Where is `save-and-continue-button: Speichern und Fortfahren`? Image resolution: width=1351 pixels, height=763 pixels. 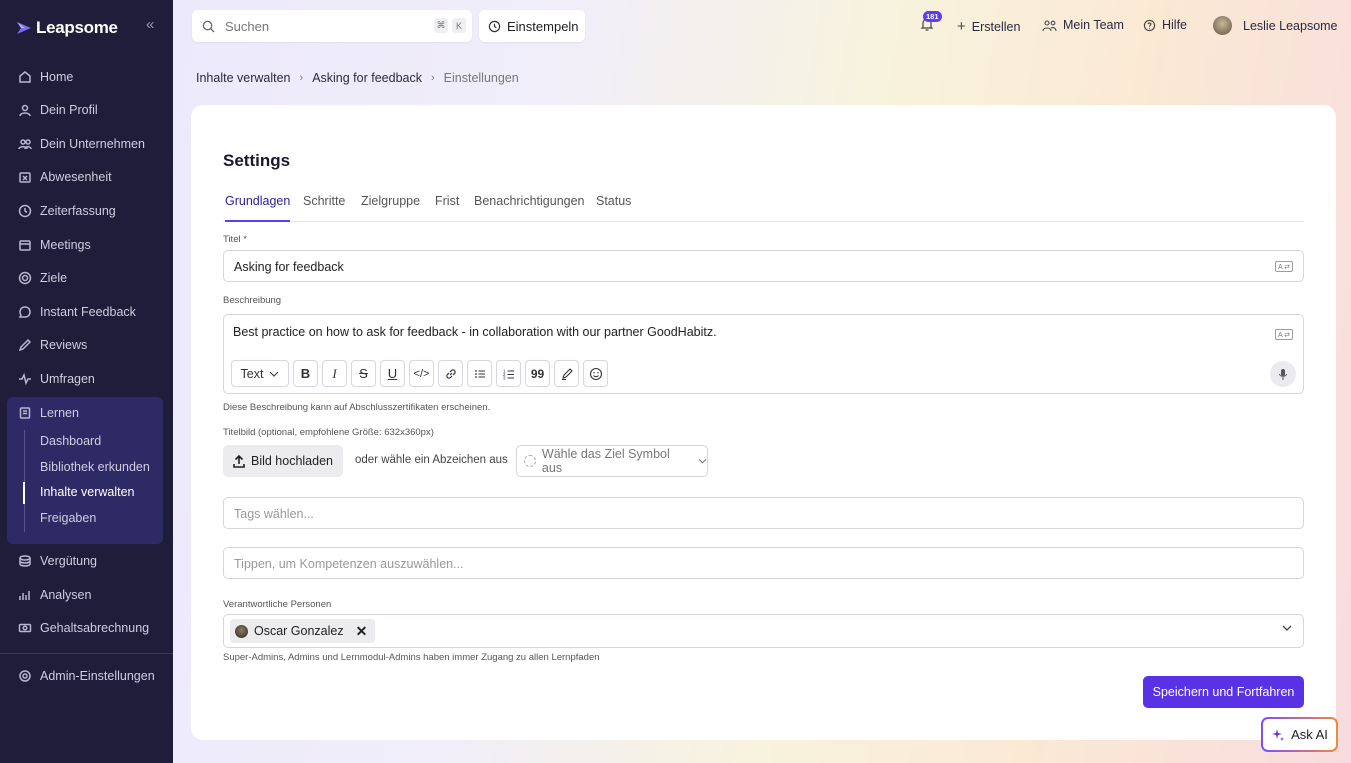 save-and-continue-button: Speichern und Fortfahren is located at coordinates (1223, 692).